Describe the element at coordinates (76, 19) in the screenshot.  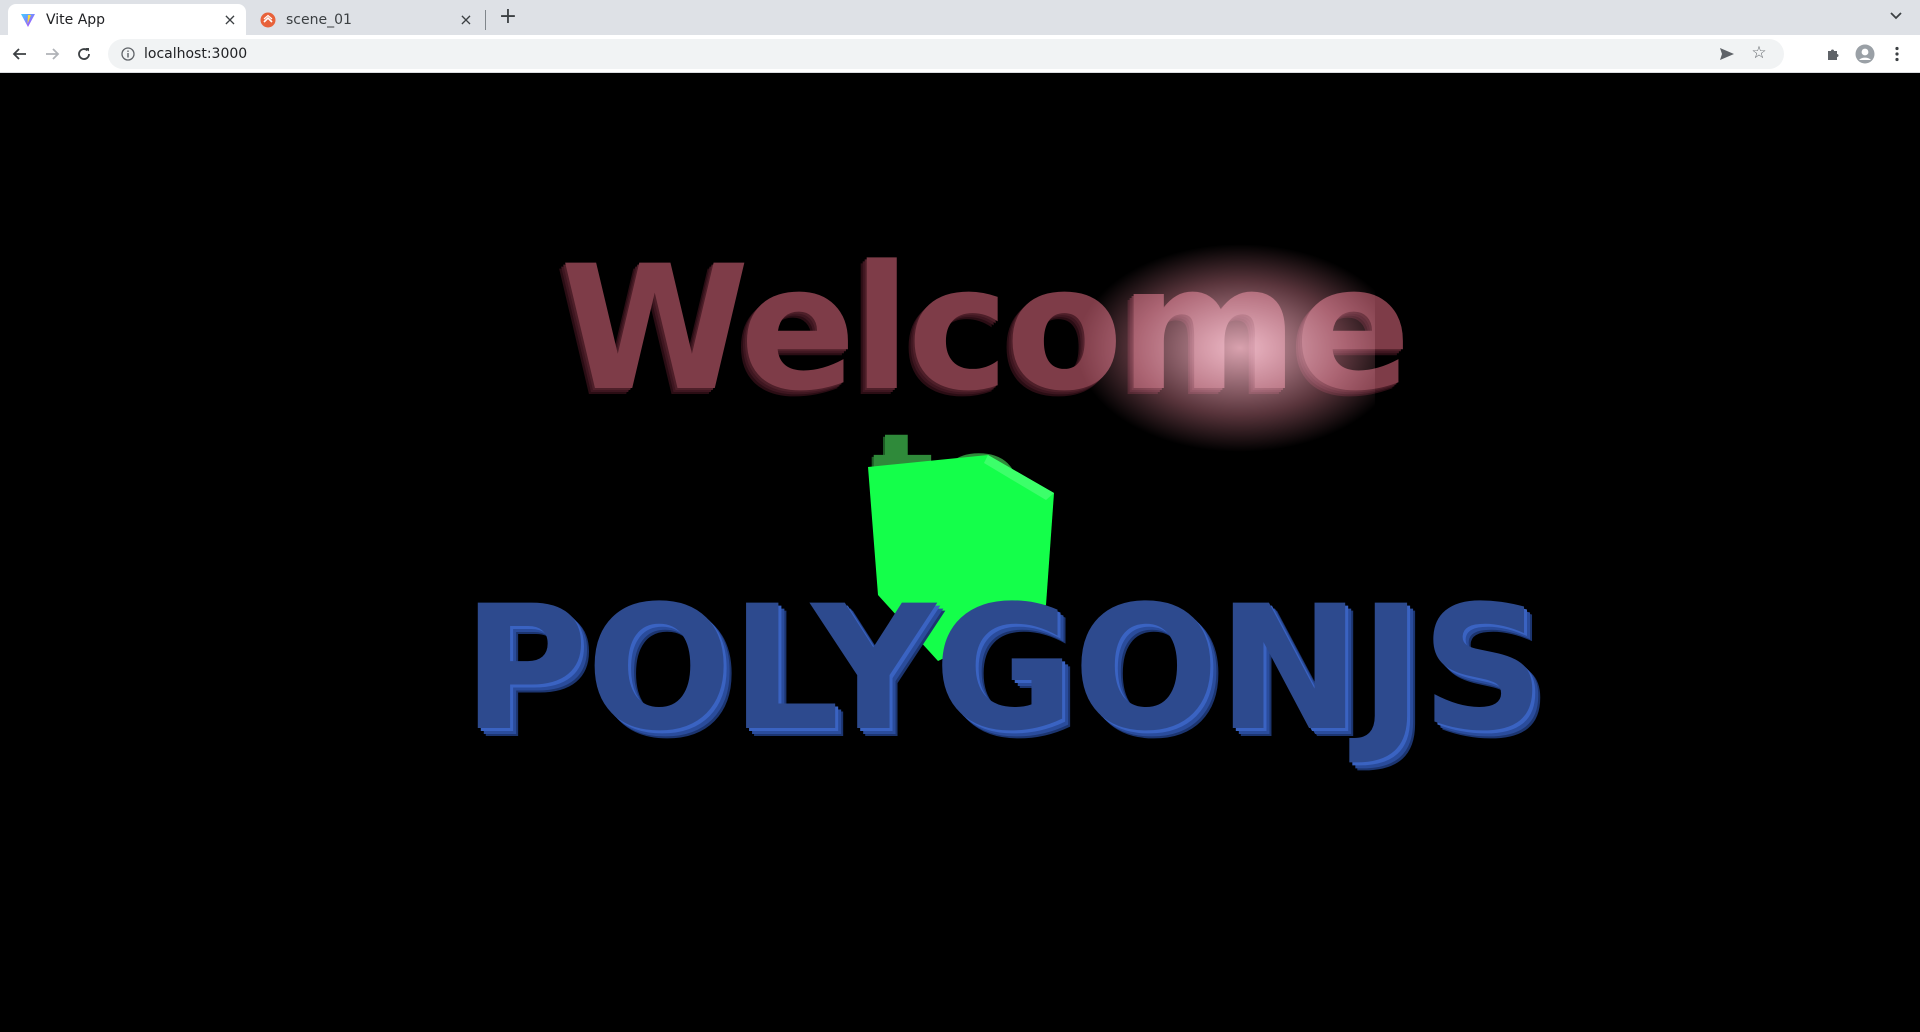
I see `tab-title: Vite App` at that location.